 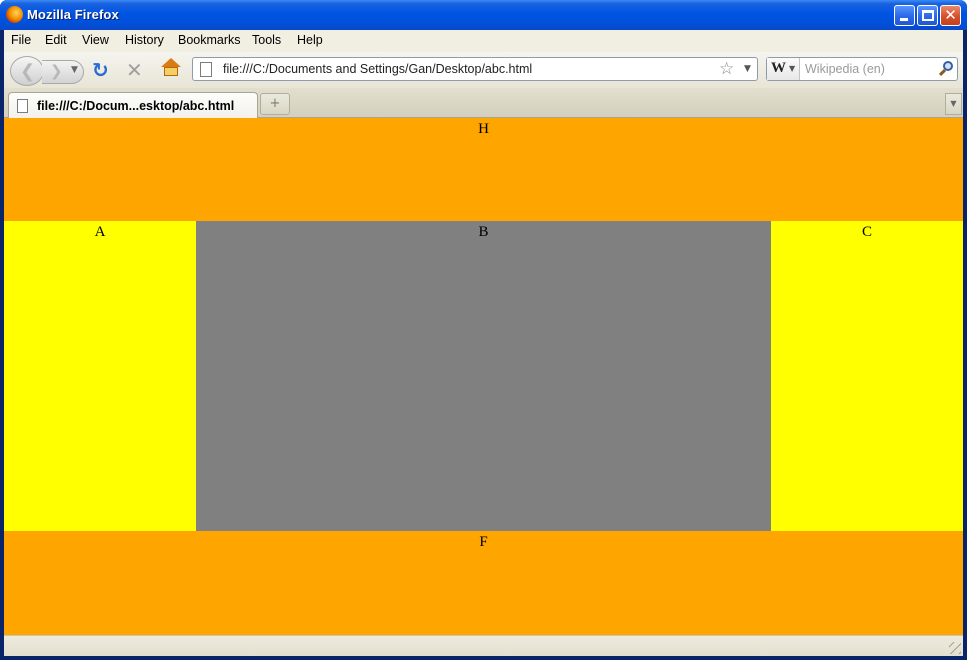 What do you see at coordinates (483, 15) in the screenshot?
I see `title-bar: Mozilla Firefox ✕` at bounding box center [483, 15].